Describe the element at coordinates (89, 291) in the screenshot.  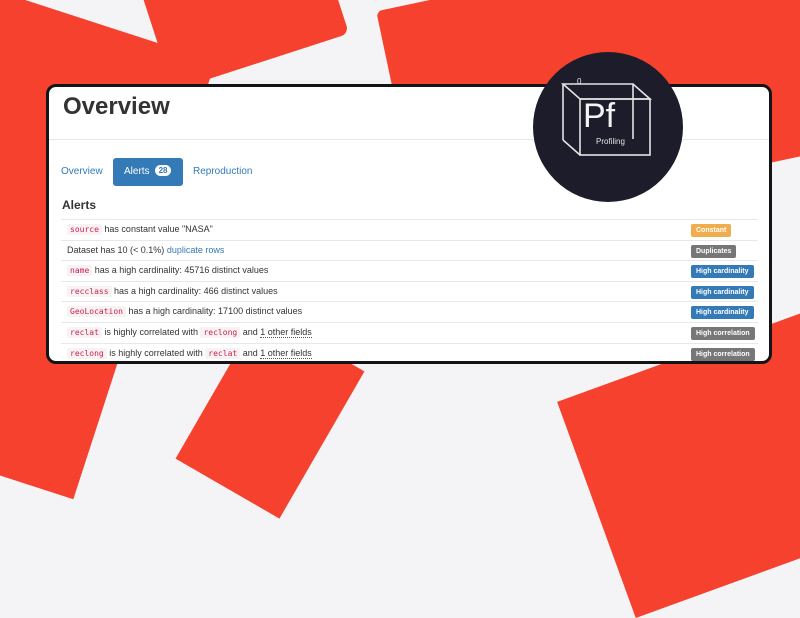
I see `field-name: recclass` at that location.